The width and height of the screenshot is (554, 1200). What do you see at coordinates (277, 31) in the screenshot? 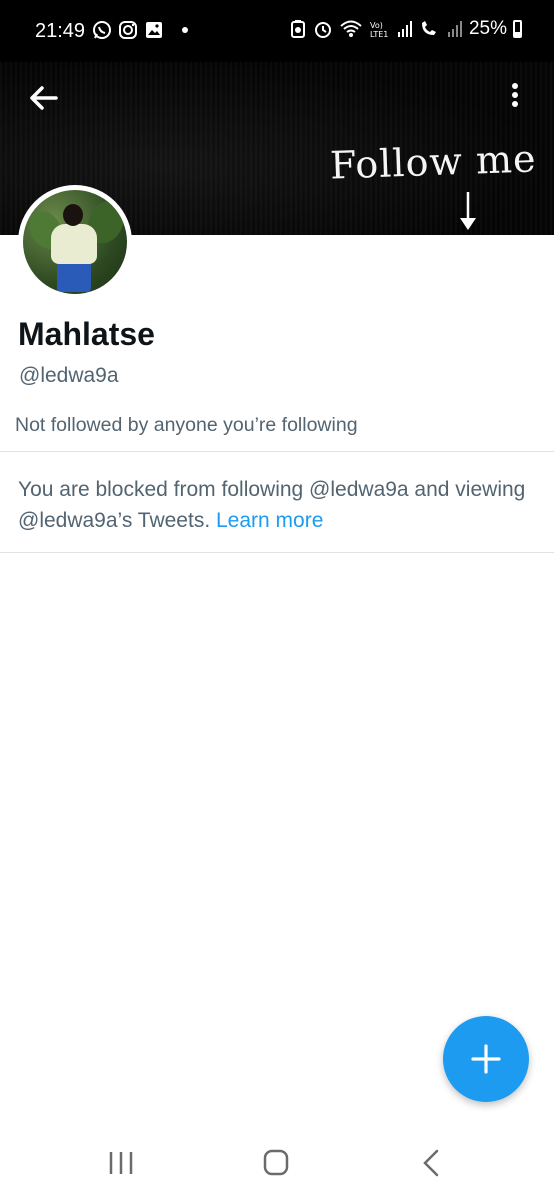
I see `status-bar: 21:49 Vo) LTE1 25%` at bounding box center [277, 31].